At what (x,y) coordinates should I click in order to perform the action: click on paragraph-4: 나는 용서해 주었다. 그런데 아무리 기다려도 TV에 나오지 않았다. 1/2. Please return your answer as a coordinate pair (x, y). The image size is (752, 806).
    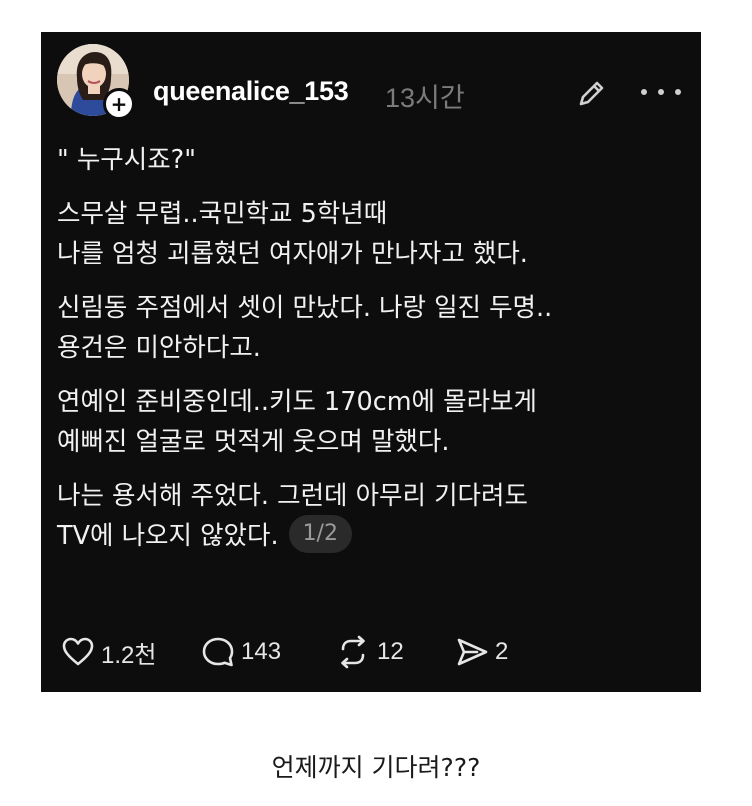
    Looking at the image, I should click on (372, 516).